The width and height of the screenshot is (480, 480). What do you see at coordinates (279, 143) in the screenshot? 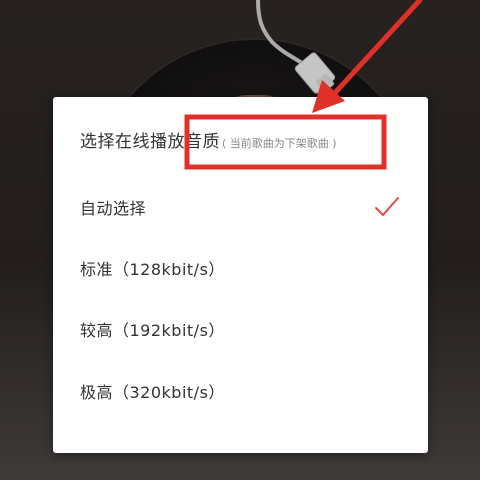
I see `dialog-note: ( 当前歌曲为下架歌曲 )` at bounding box center [279, 143].